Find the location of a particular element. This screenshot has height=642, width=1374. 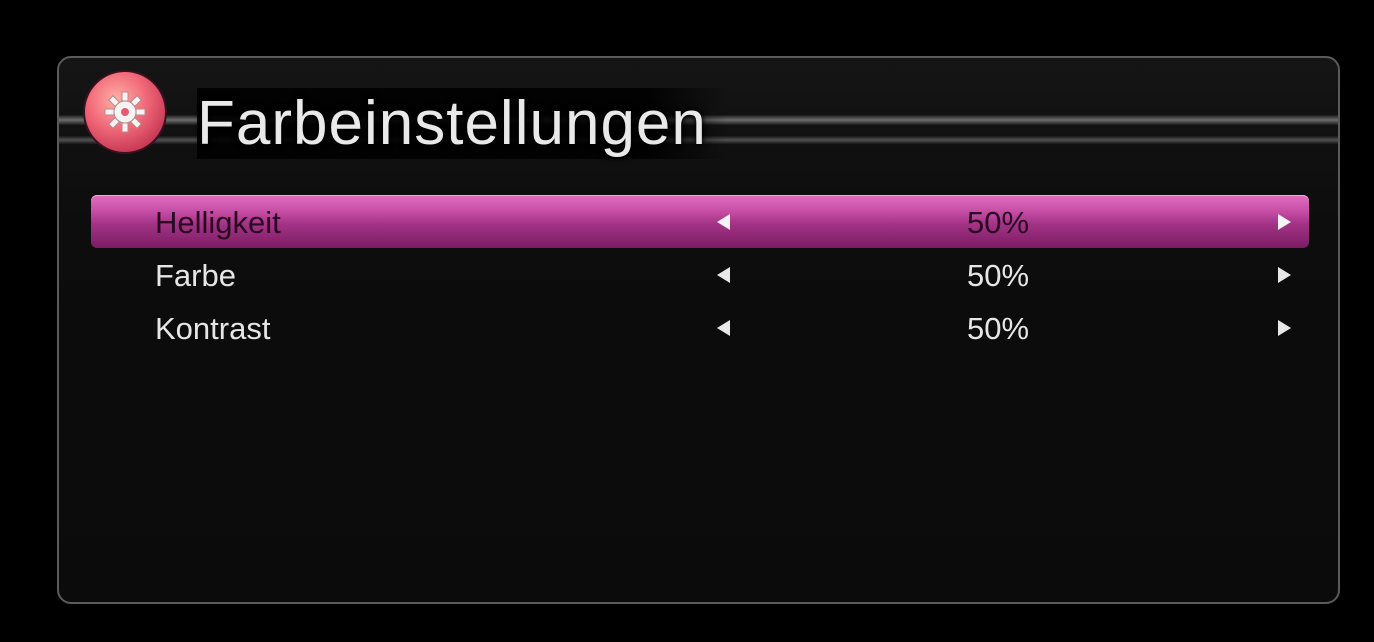

menu-item-label: Helligkeit is located at coordinates (218, 222).